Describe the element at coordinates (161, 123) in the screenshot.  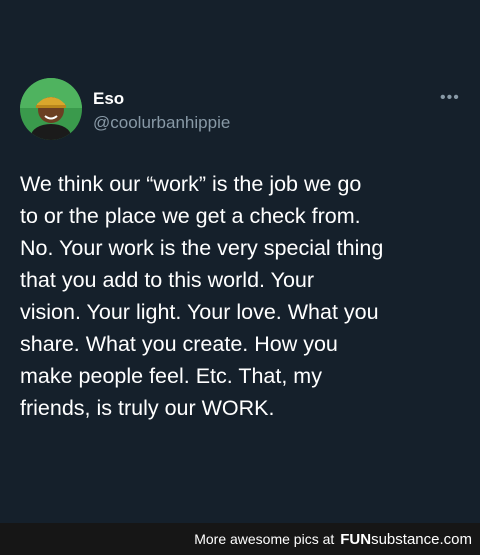
I see `user-handle: @coolurbanhippie` at that location.